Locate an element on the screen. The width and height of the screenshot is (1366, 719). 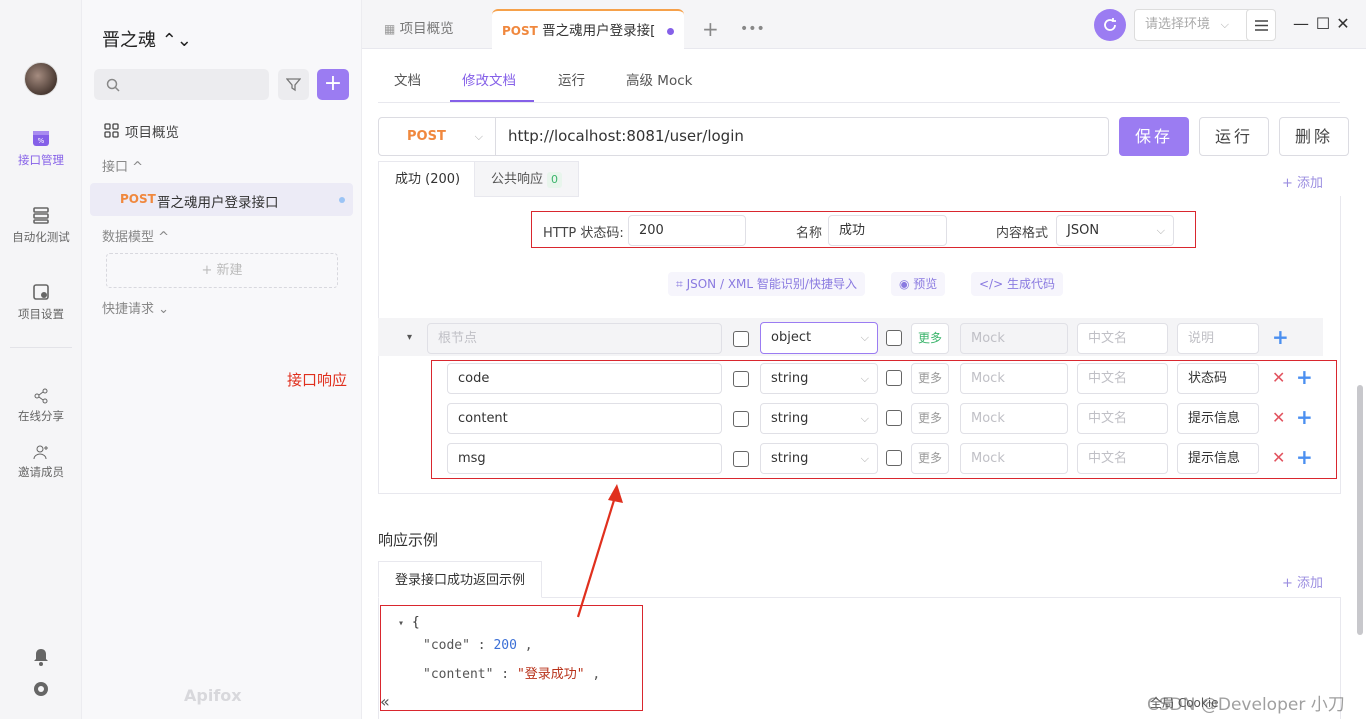
collapse-icon: ▾ is located at coordinates (401, 623).